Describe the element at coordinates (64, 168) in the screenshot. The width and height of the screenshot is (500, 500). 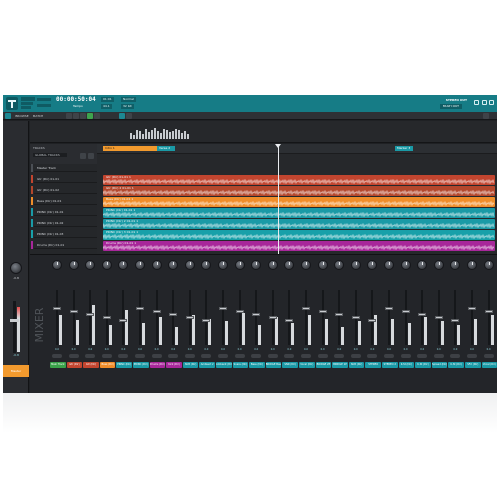
I see `track-header: Master Track` at that location.